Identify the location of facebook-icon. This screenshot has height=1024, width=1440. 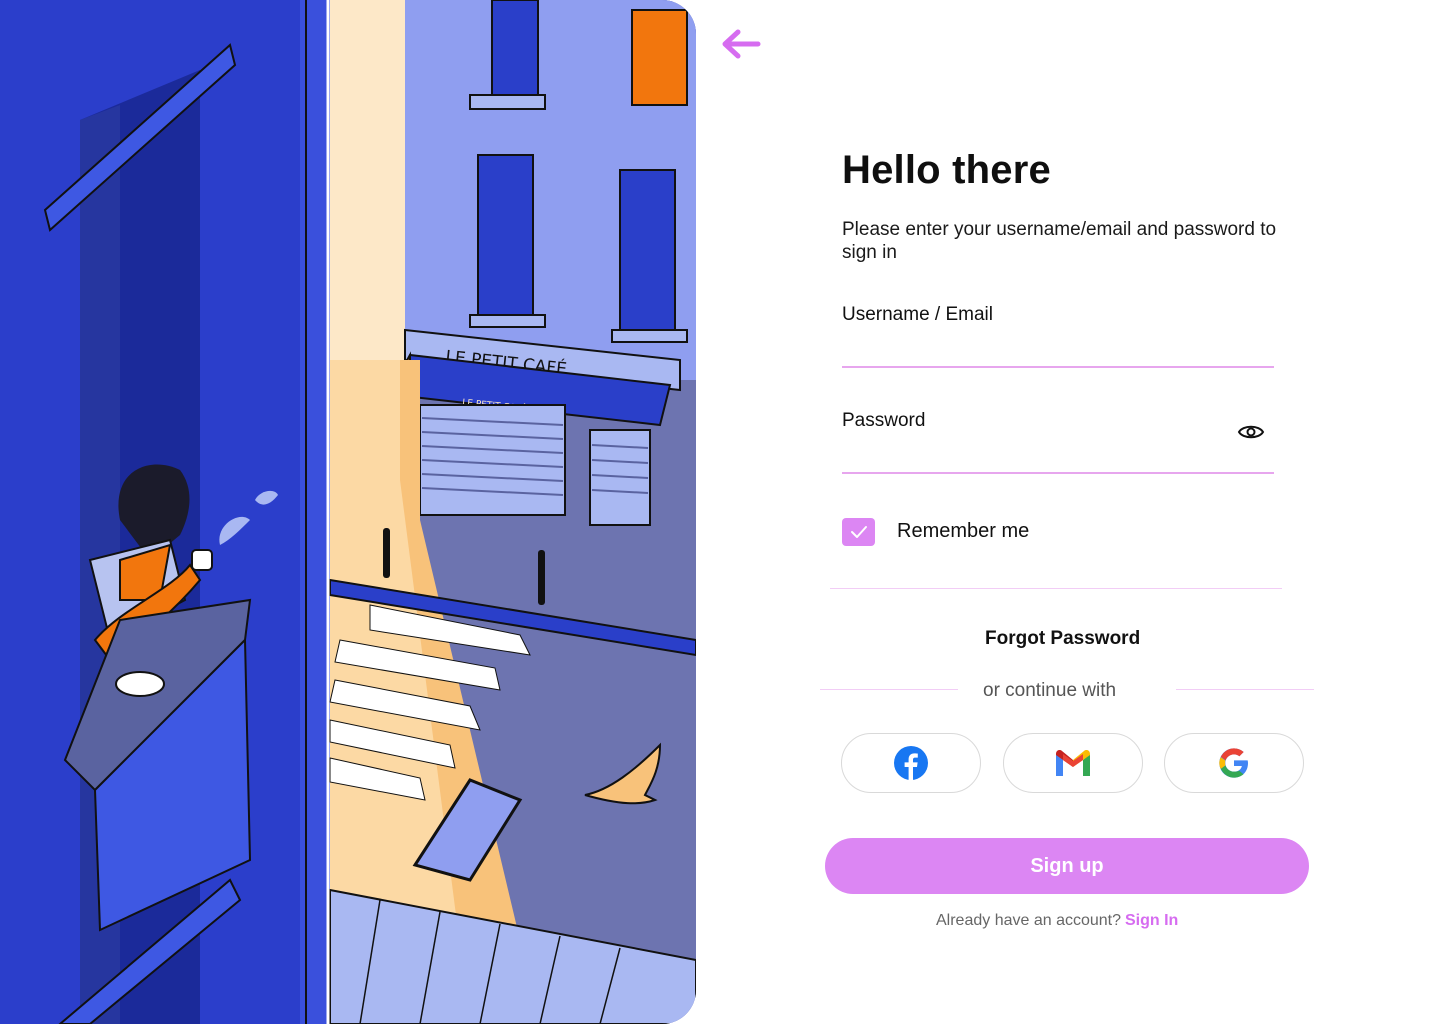
(911, 763).